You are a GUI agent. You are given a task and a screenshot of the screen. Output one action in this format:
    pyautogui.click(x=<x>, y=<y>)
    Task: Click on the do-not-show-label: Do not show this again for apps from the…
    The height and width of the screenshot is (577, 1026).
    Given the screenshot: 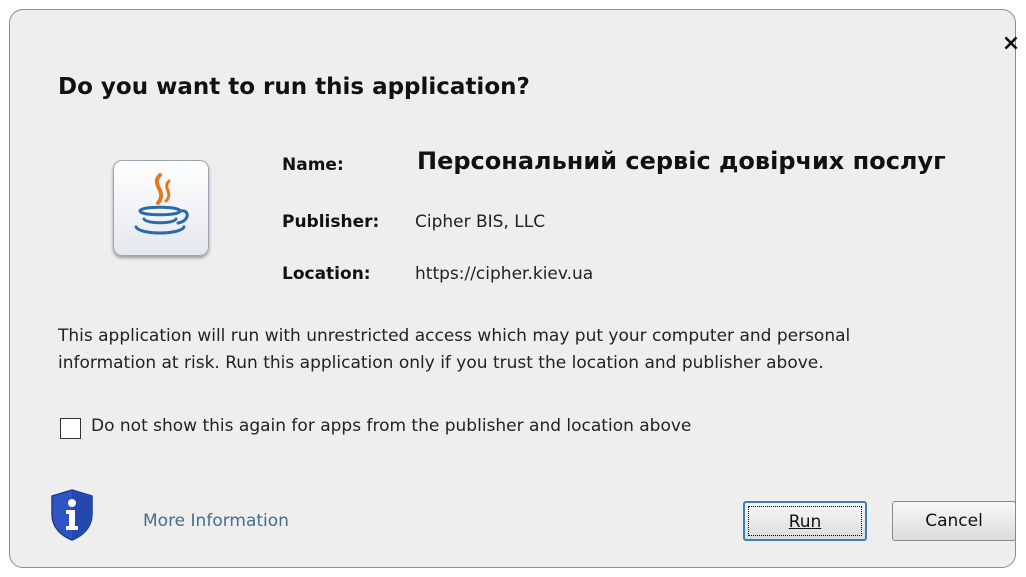 What is the action you would take?
    pyautogui.click(x=391, y=426)
    